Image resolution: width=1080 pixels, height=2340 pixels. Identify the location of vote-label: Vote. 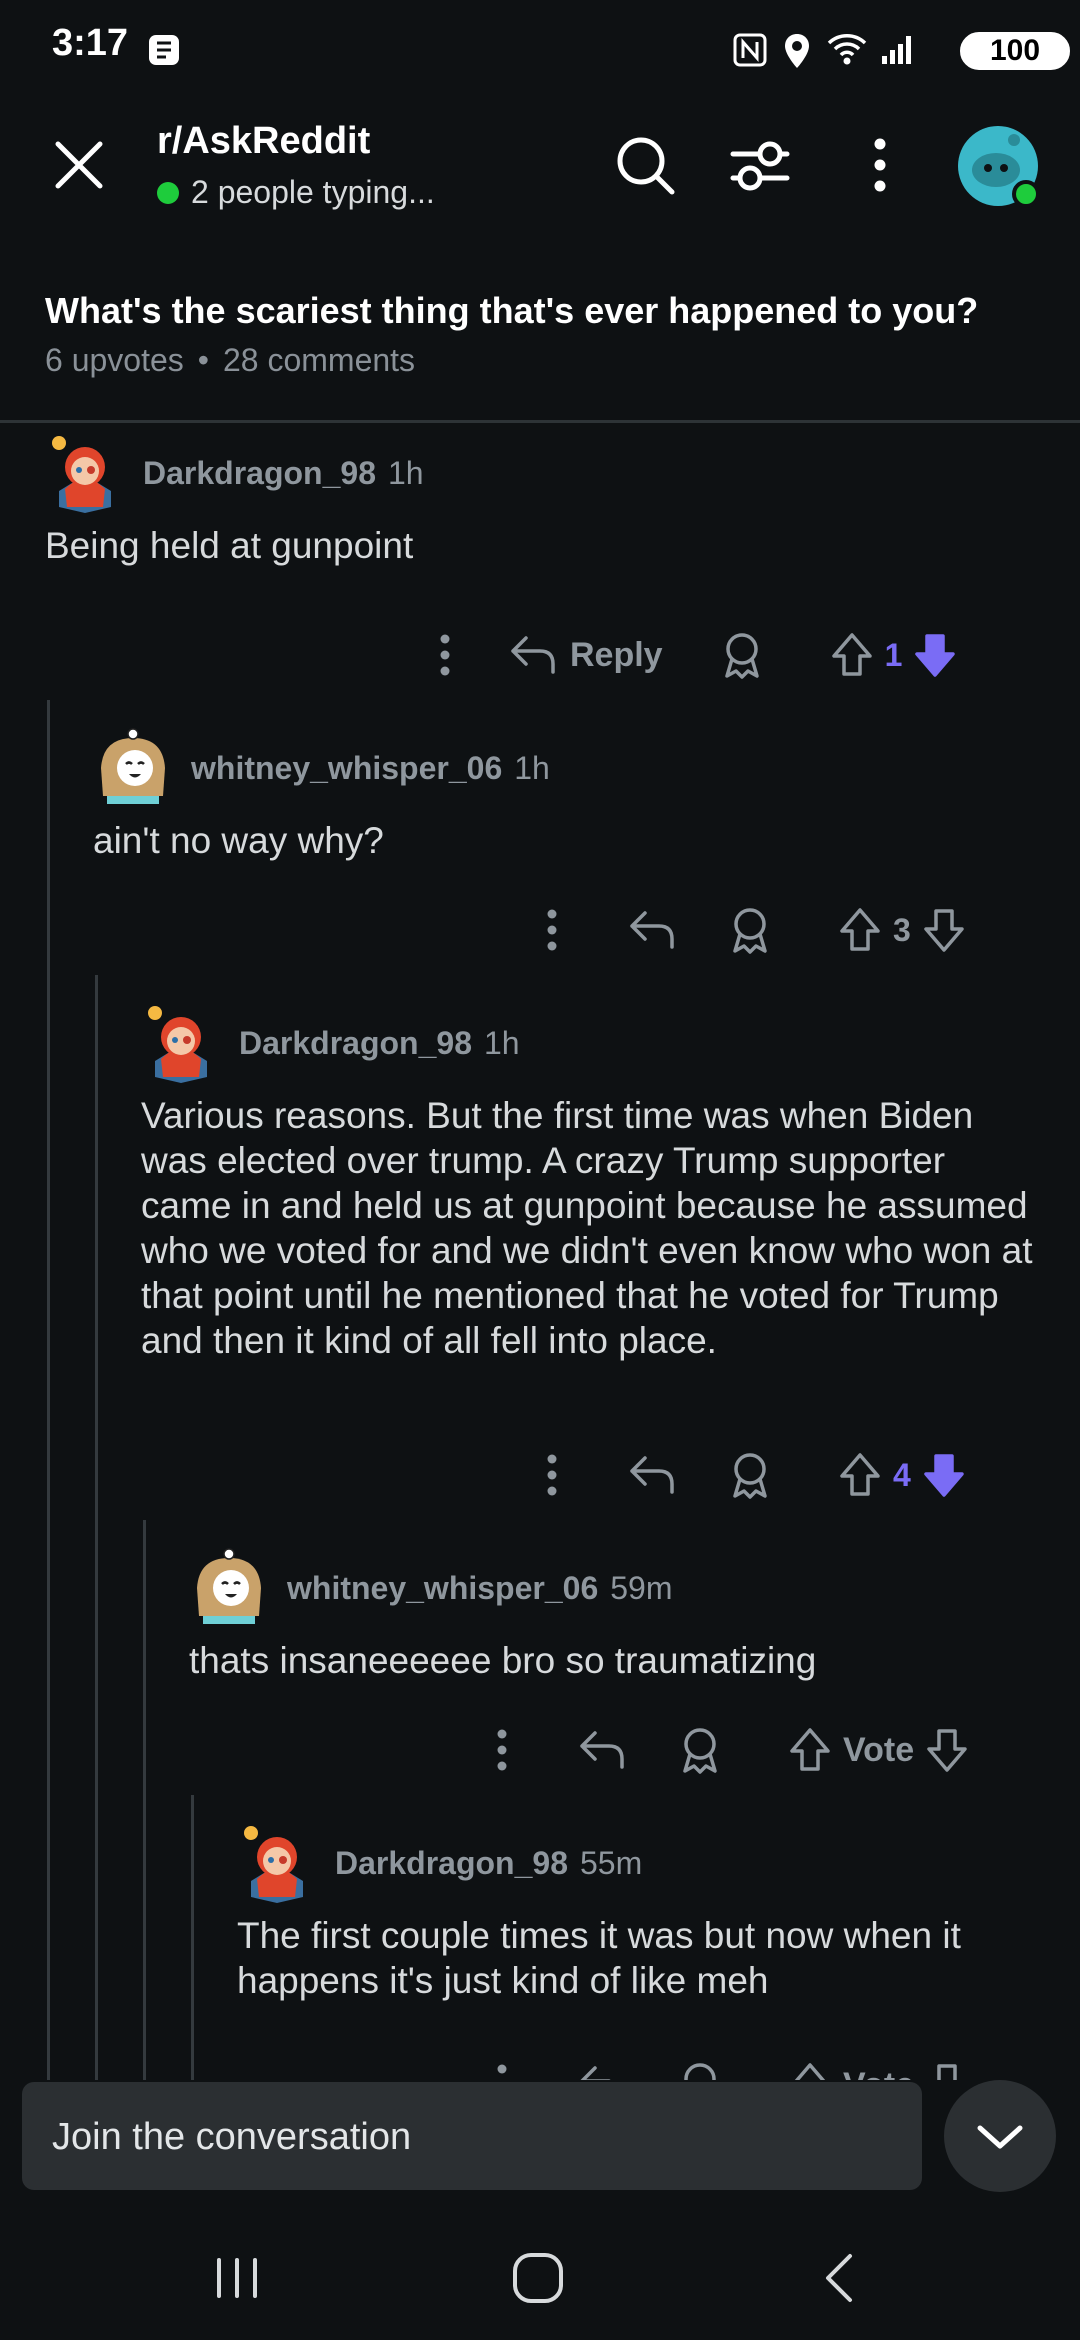
(879, 1749).